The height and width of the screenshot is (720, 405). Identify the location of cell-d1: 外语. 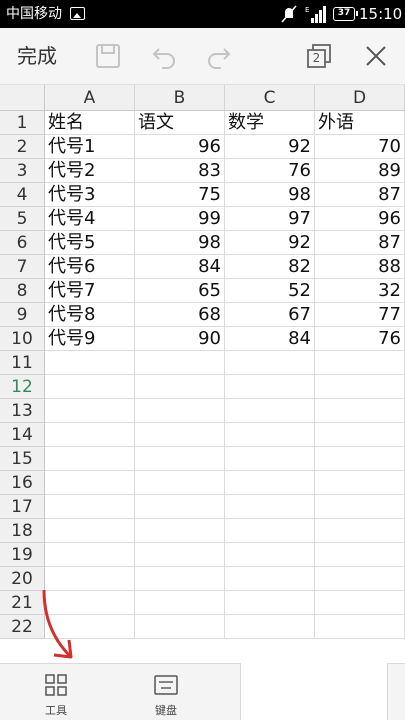
(360, 123).